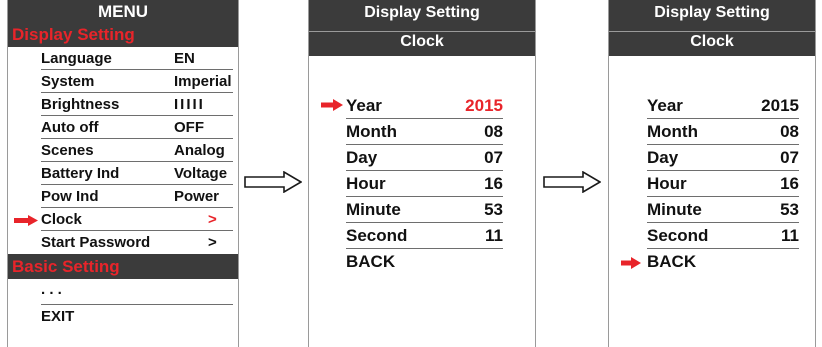 This screenshot has width=822, height=347. I want to click on menu-item-auto-off: Auto off OFF, so click(123, 127).